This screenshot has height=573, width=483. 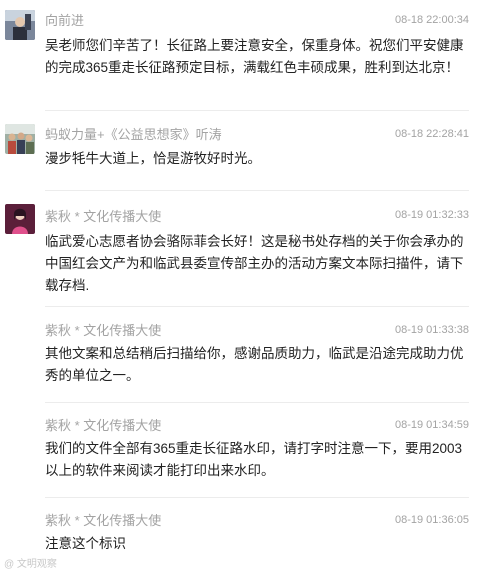 What do you see at coordinates (431, 215) in the screenshot?
I see `comment-time: 08-19 01:32:33` at bounding box center [431, 215].